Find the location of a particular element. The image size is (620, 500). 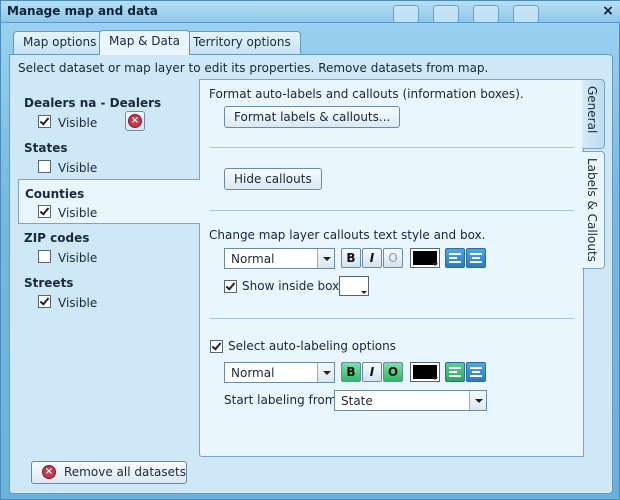

toolbar-window-icon is located at coordinates (486, 13).